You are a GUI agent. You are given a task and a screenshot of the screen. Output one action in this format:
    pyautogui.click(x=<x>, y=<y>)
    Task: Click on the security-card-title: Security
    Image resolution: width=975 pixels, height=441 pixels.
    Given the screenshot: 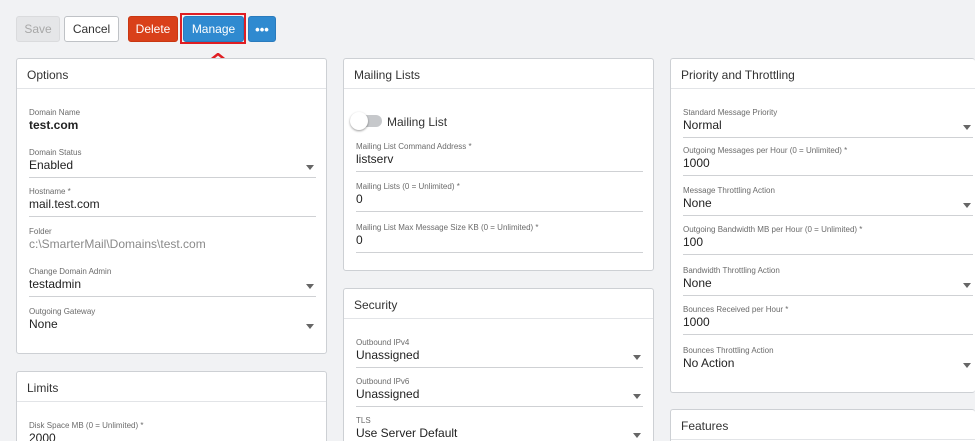 What is the action you would take?
    pyautogui.click(x=498, y=304)
    